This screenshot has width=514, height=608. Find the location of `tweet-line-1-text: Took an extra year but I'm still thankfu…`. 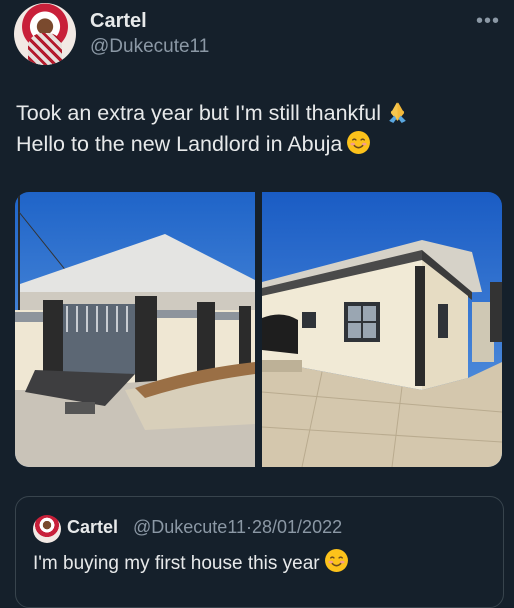

tweet-line-1-text: Took an extra year but I'm still thankfu… is located at coordinates (198, 113).